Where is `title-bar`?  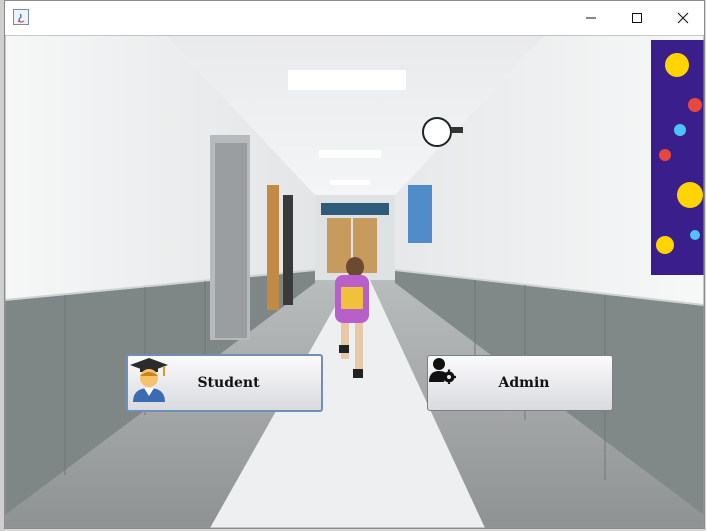 title-bar is located at coordinates (354, 18).